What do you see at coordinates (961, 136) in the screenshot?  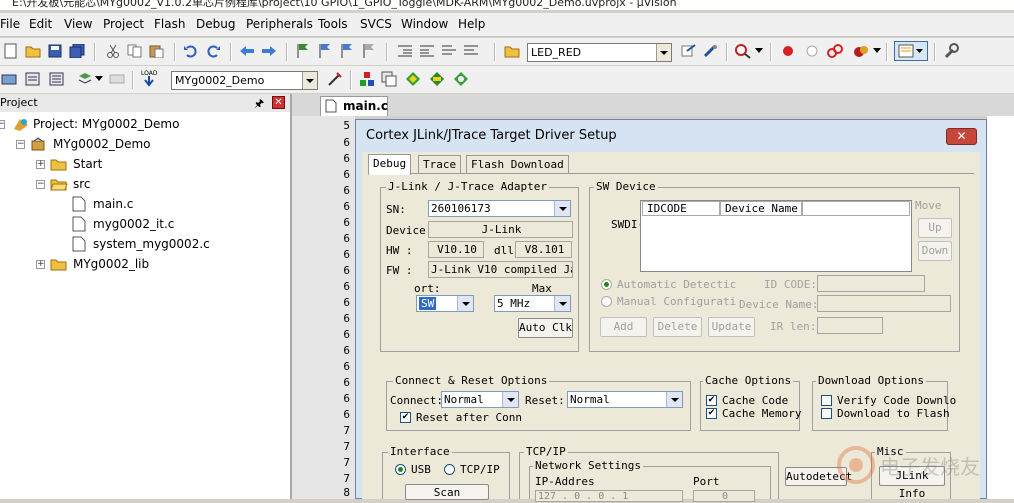 I see `dialog-close-button: ✕` at bounding box center [961, 136].